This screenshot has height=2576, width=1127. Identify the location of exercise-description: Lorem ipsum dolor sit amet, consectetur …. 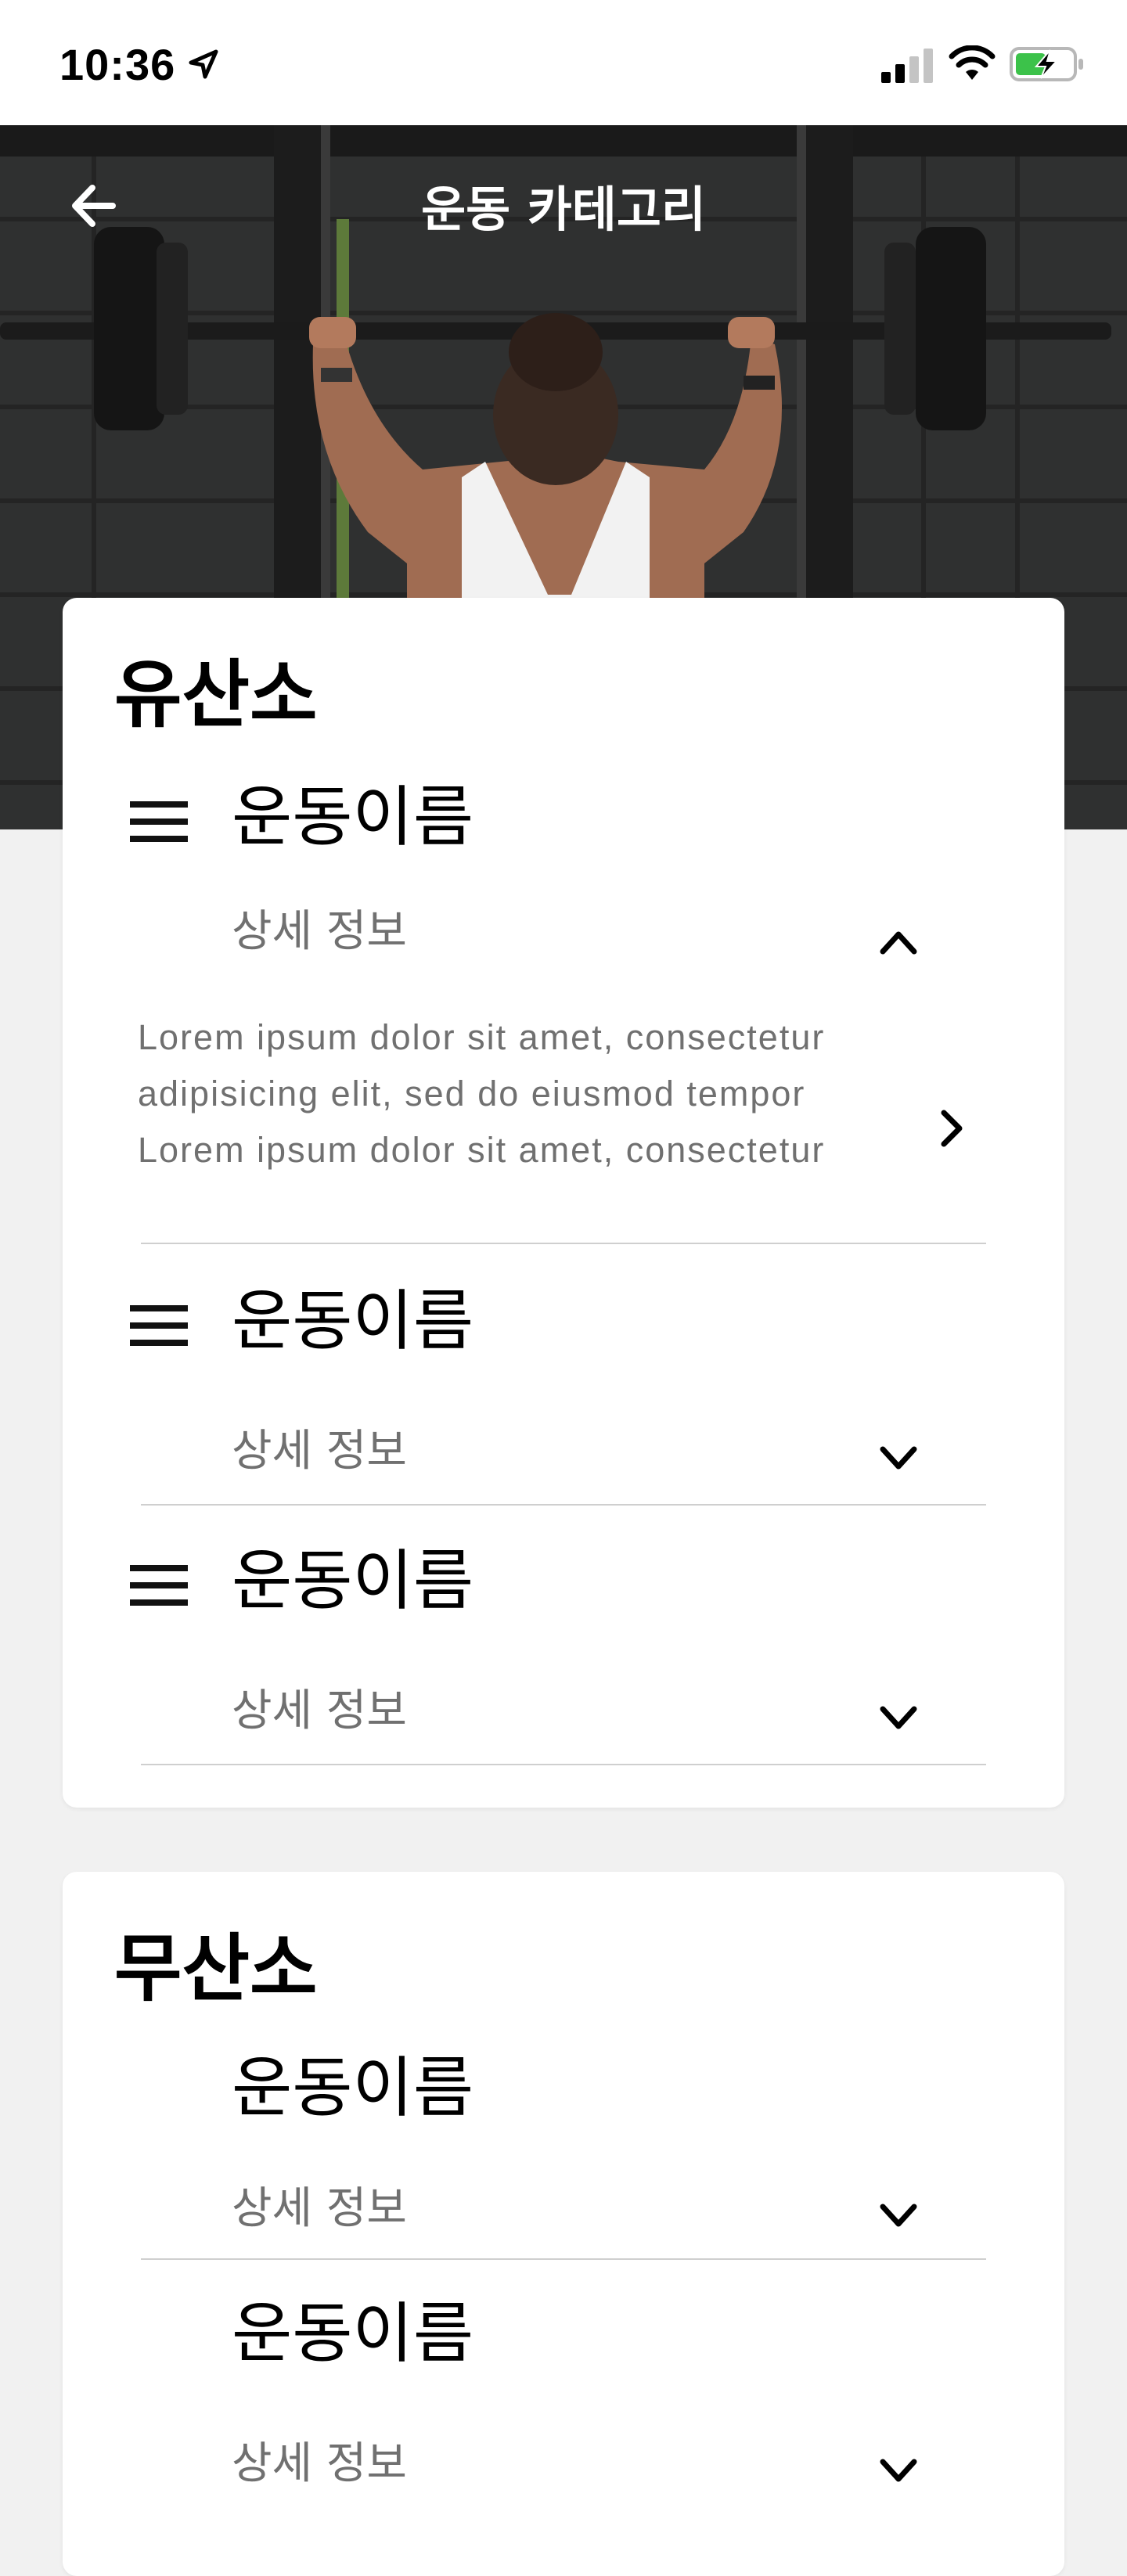
(529, 1094).